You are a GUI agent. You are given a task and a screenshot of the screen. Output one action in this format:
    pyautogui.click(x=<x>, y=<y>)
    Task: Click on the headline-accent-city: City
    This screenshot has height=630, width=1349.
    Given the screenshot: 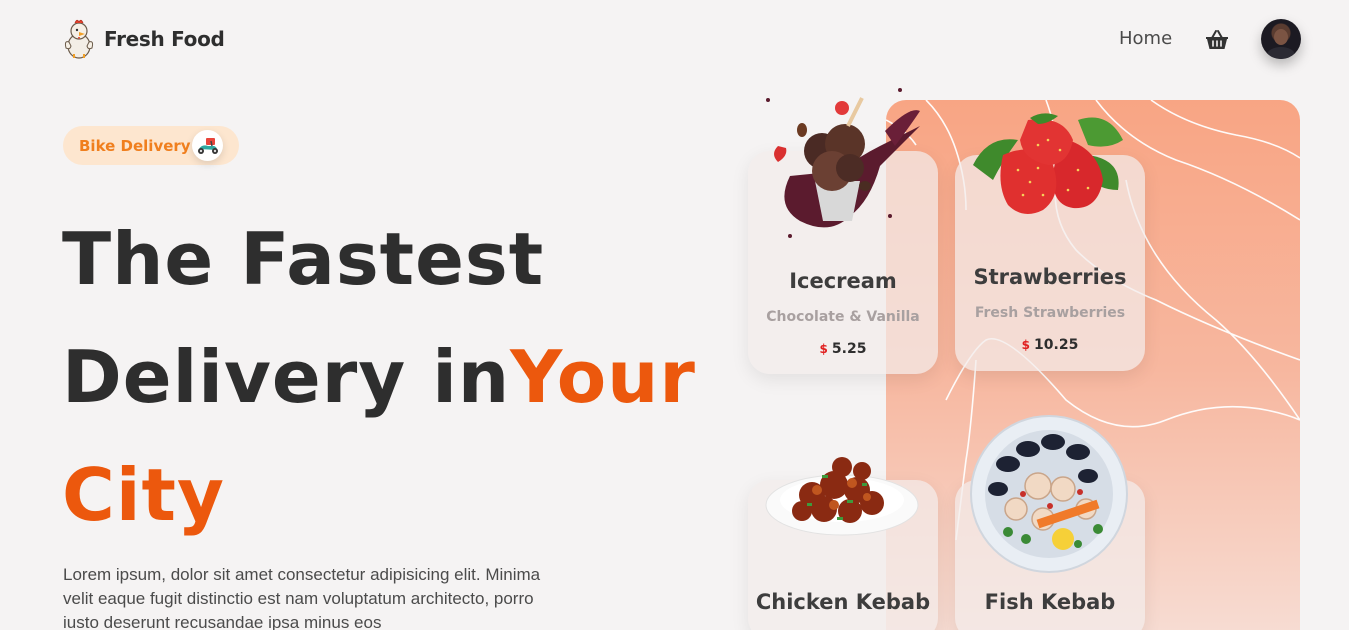 What is the action you would take?
    pyautogui.click(x=143, y=495)
    